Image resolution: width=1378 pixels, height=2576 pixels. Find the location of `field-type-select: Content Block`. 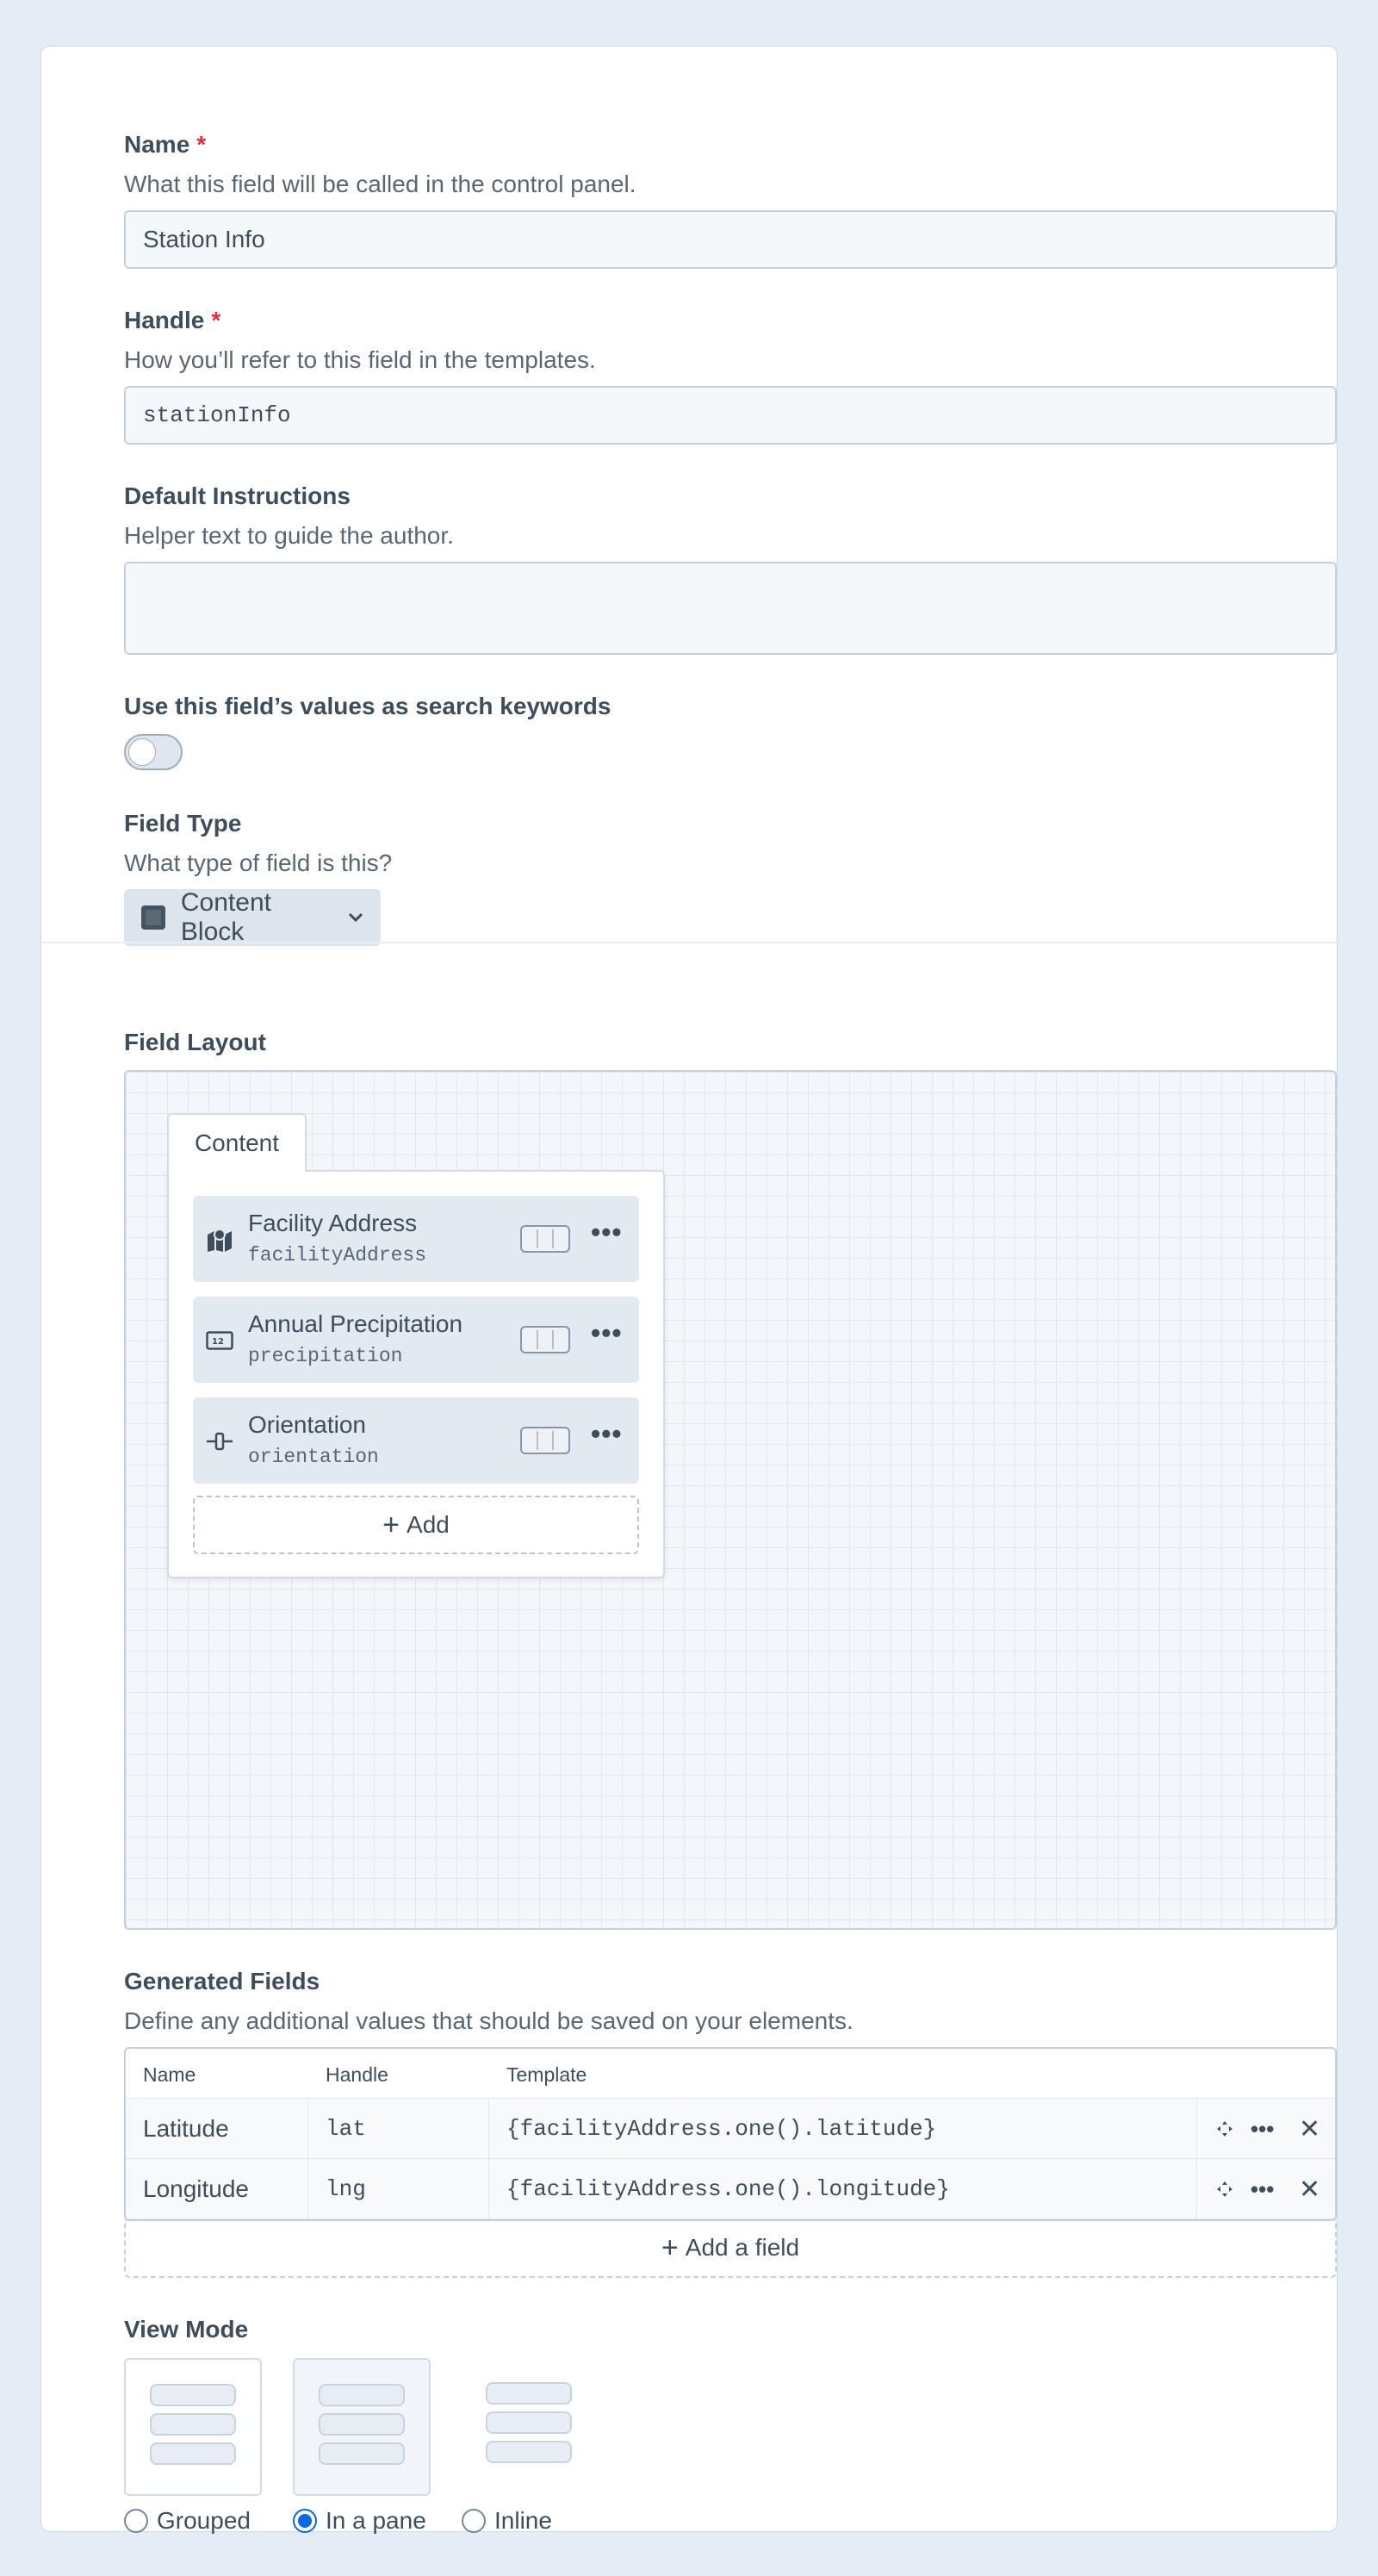

field-type-select: Content Block is located at coordinates (252, 917).